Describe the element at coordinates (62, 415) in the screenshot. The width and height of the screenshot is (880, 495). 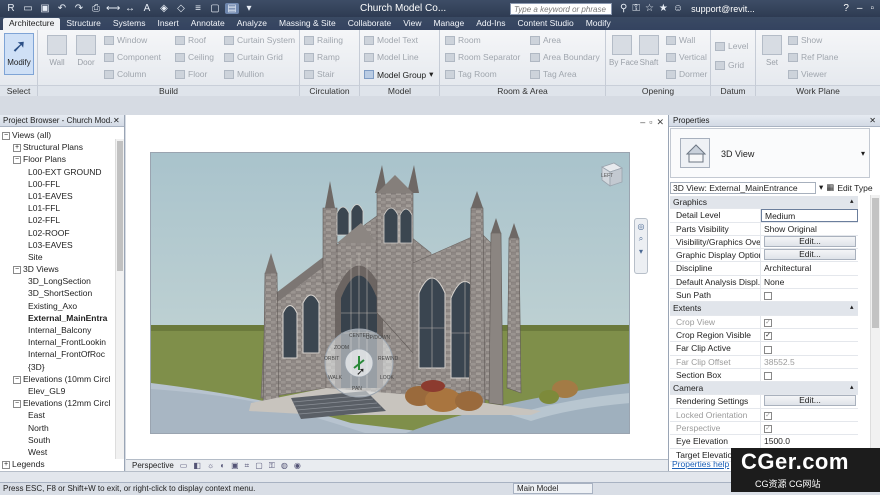
I see `tree-item: East` at that location.